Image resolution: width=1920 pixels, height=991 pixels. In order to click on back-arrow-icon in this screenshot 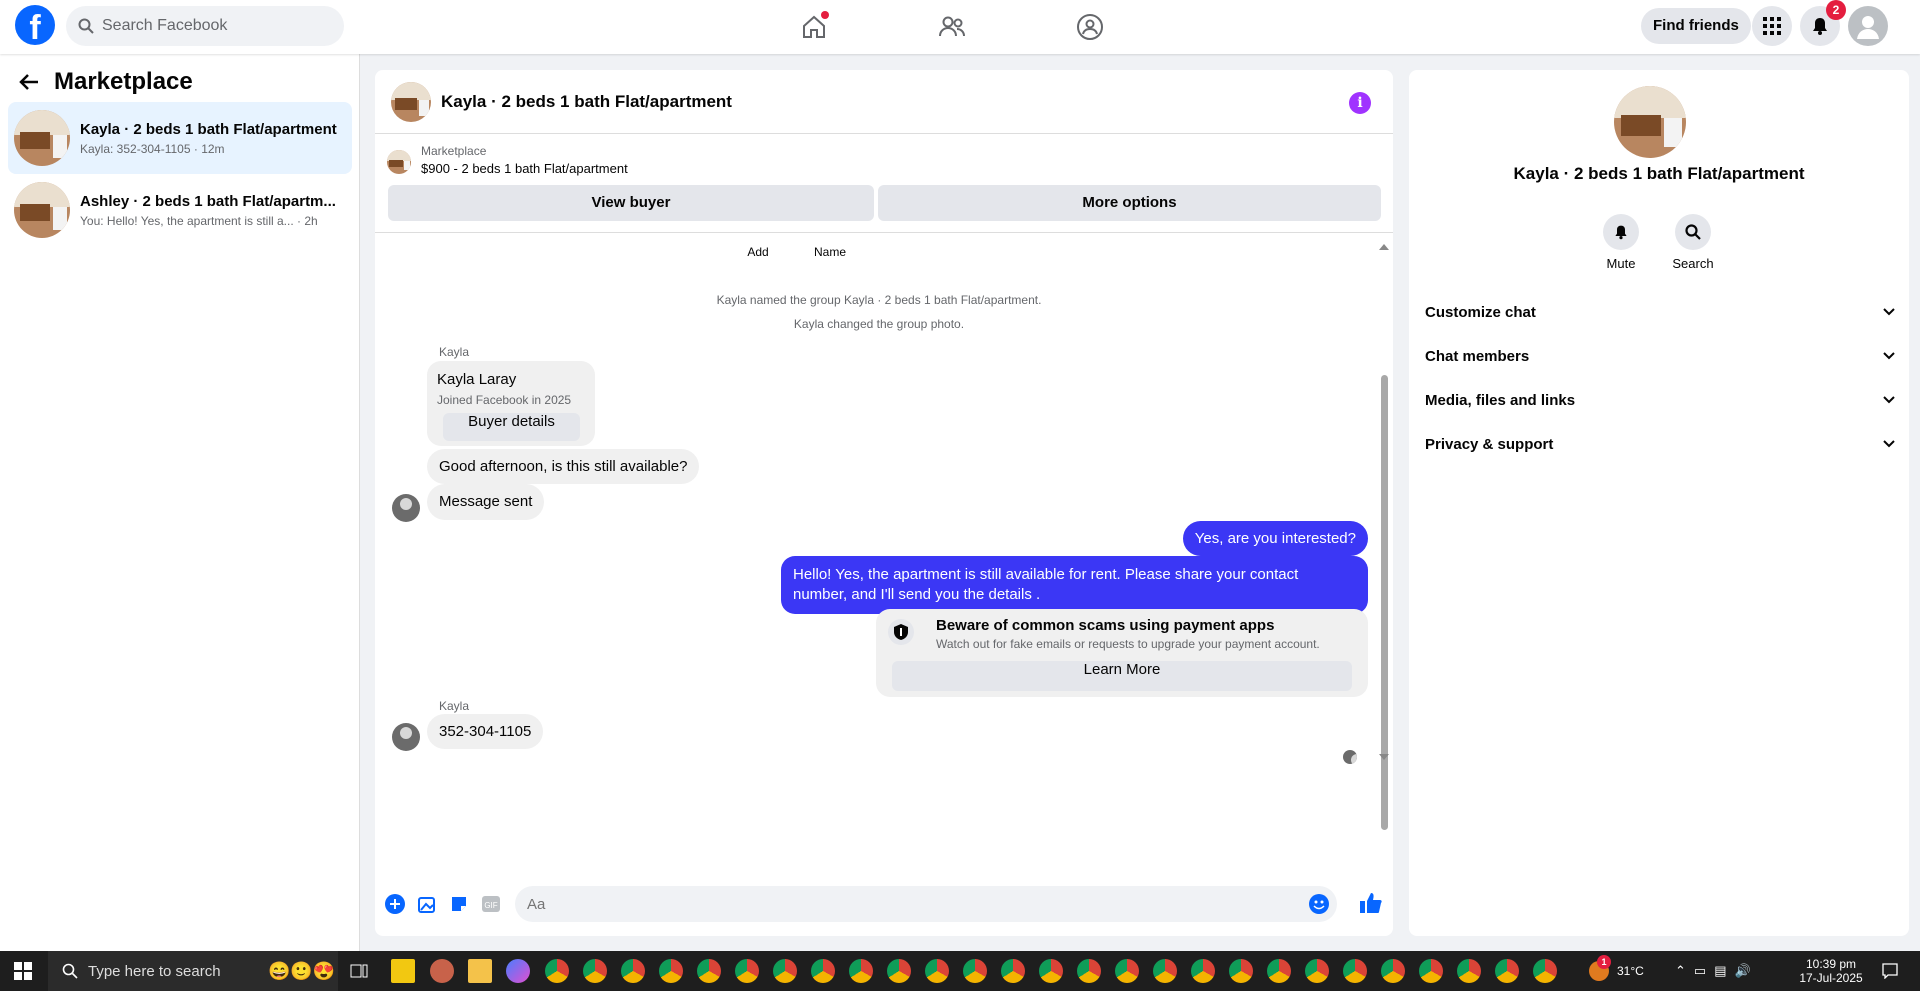, I will do `click(29, 82)`.